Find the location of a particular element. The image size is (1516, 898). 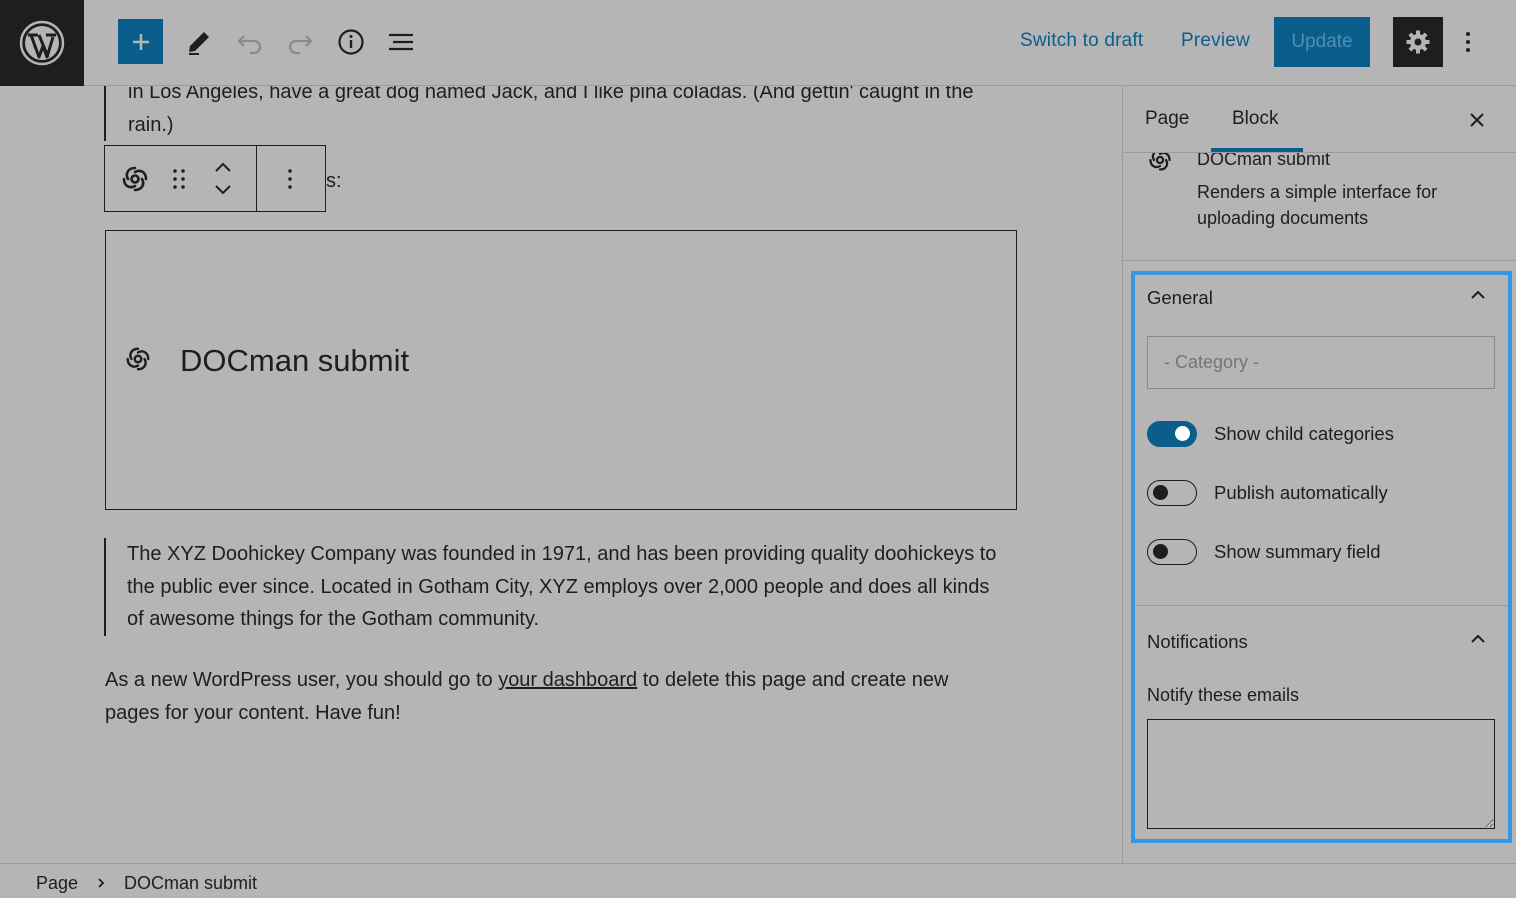

notify-emails-label: Notify these emails is located at coordinates (1223, 695).